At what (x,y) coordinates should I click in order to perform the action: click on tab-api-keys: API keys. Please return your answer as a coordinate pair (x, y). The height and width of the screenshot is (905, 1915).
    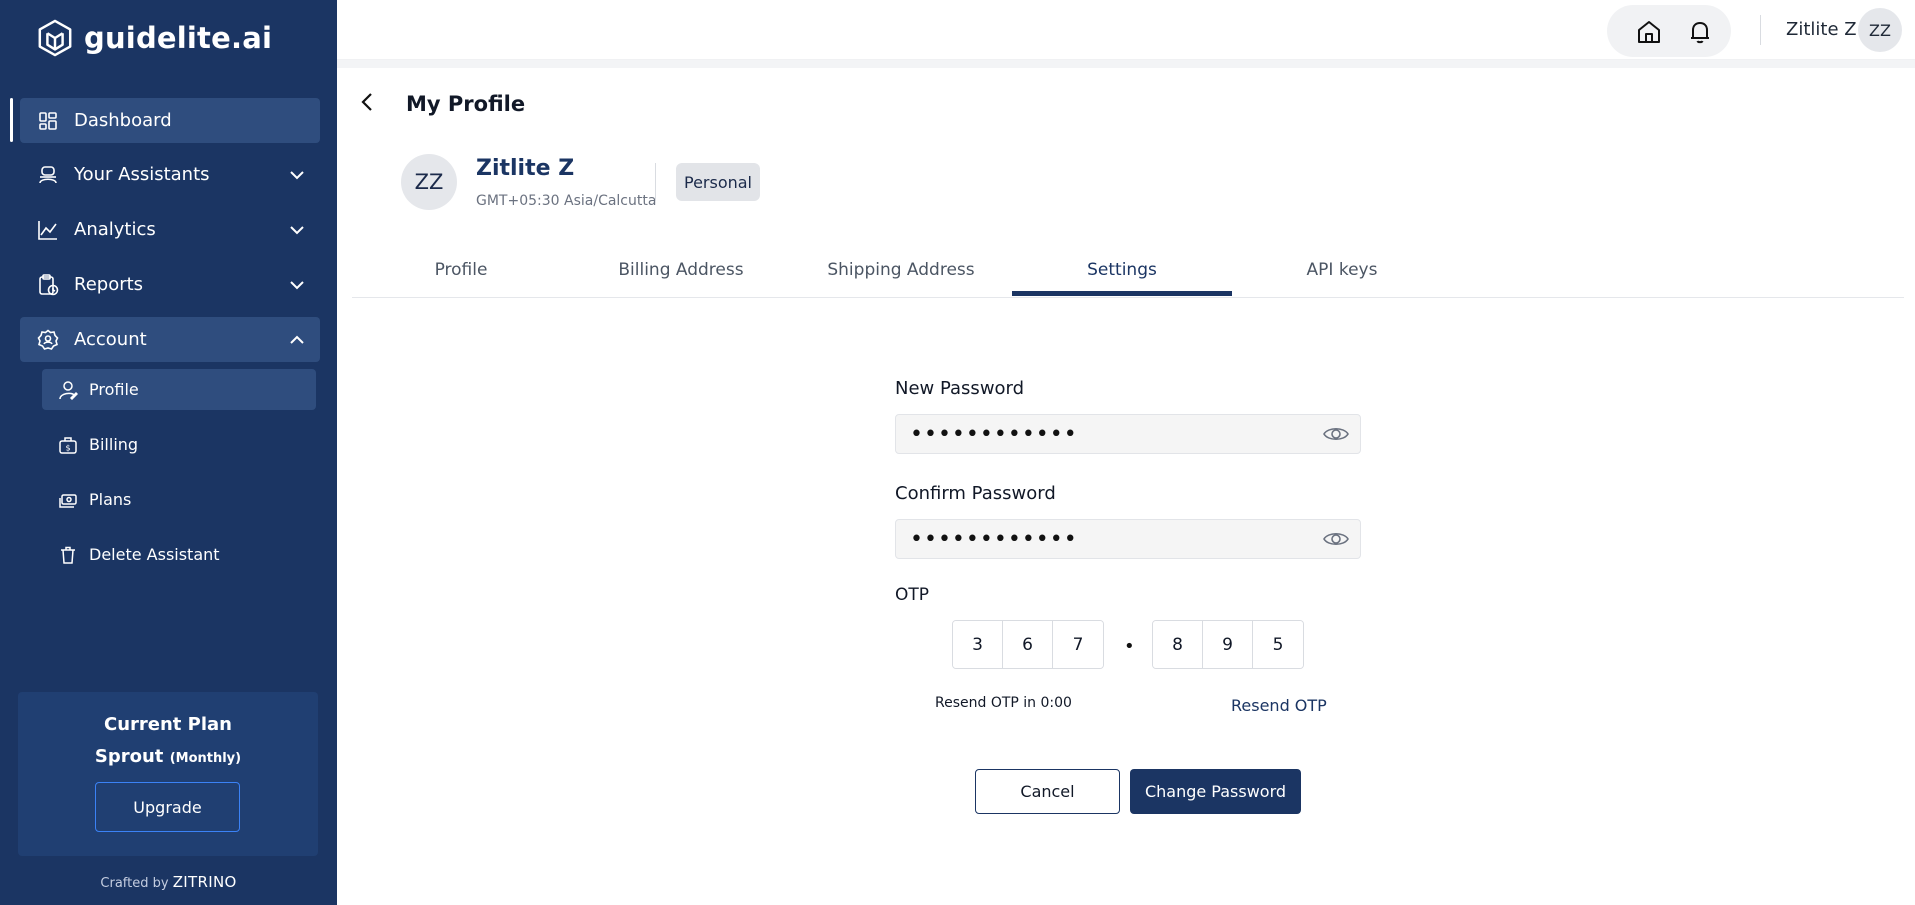
    Looking at the image, I should click on (1342, 278).